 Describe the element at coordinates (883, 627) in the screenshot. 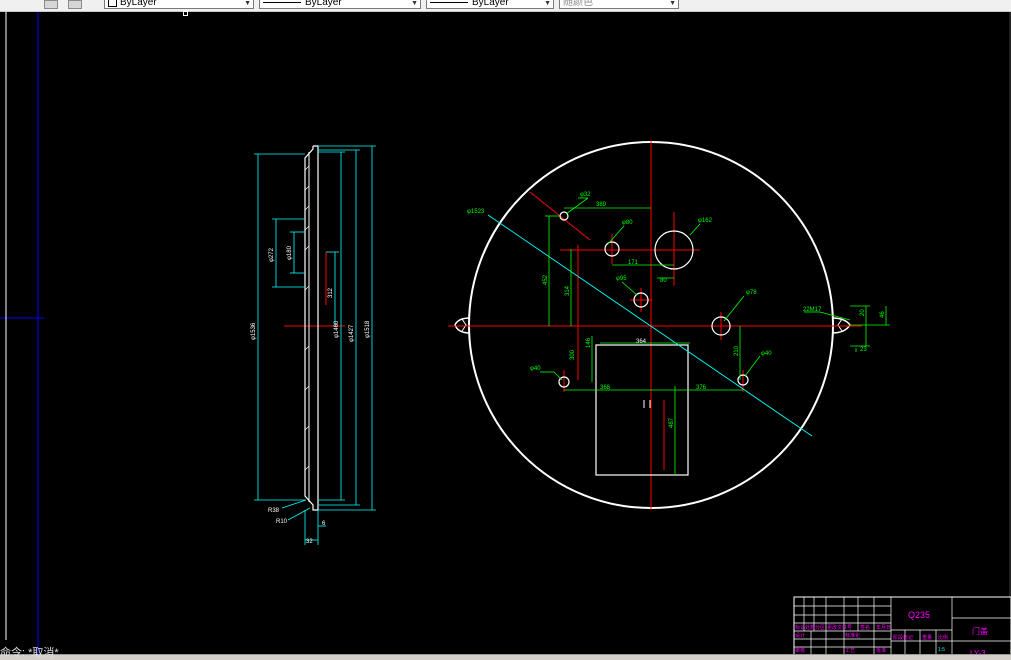

I see `title-row-label: 年月日` at that location.